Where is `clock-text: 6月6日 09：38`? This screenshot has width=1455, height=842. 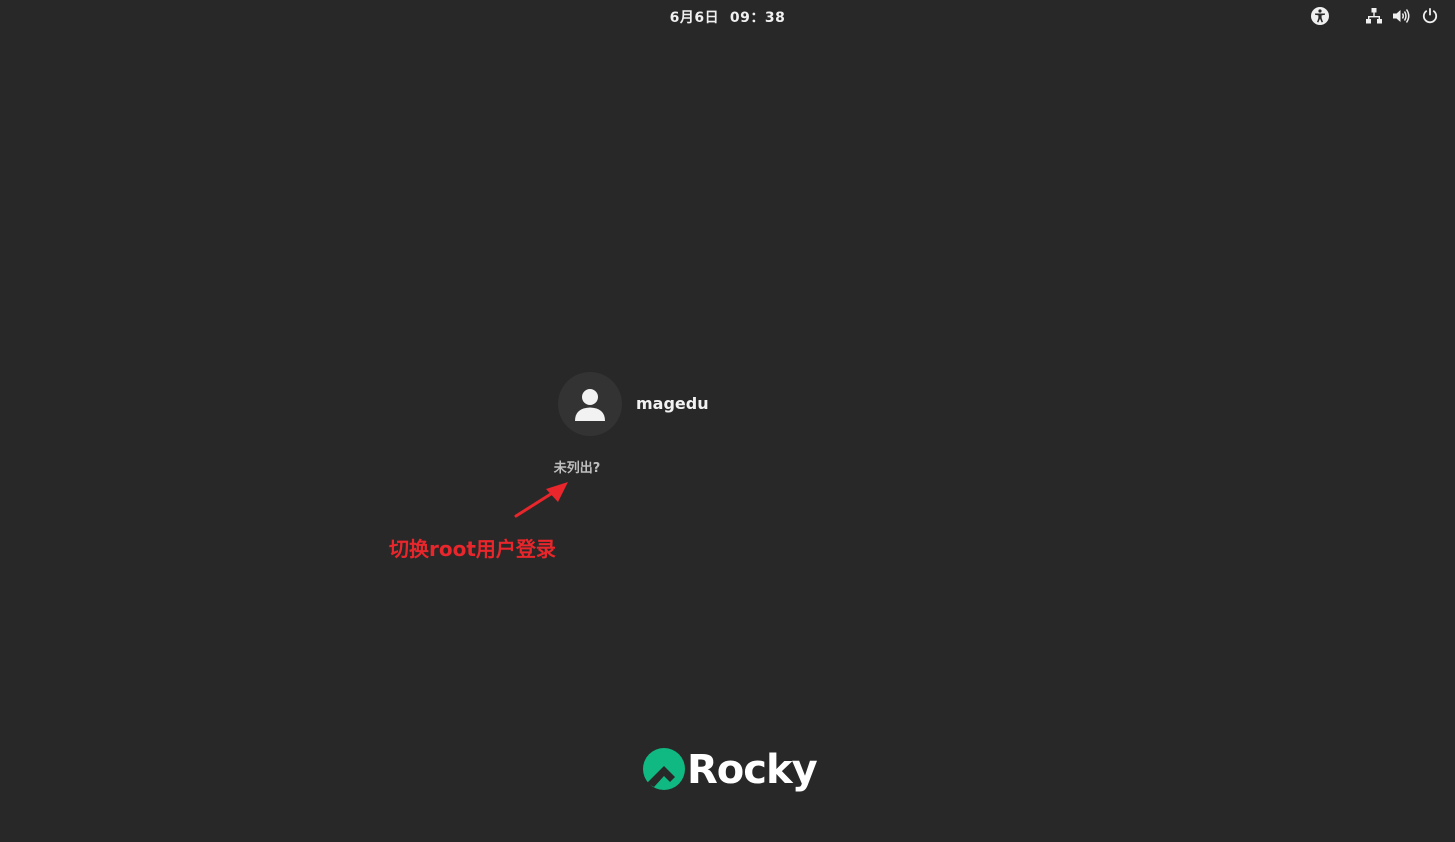 clock-text: 6月6日 09：38 is located at coordinates (727, 18).